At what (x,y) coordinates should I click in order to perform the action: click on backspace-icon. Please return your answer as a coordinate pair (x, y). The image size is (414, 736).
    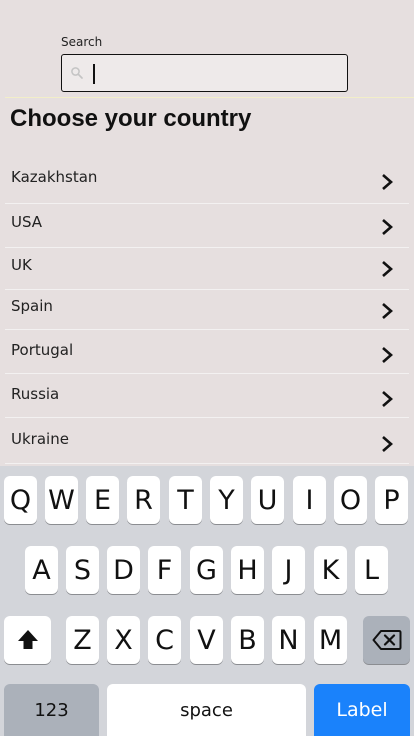
    Looking at the image, I should click on (386, 640).